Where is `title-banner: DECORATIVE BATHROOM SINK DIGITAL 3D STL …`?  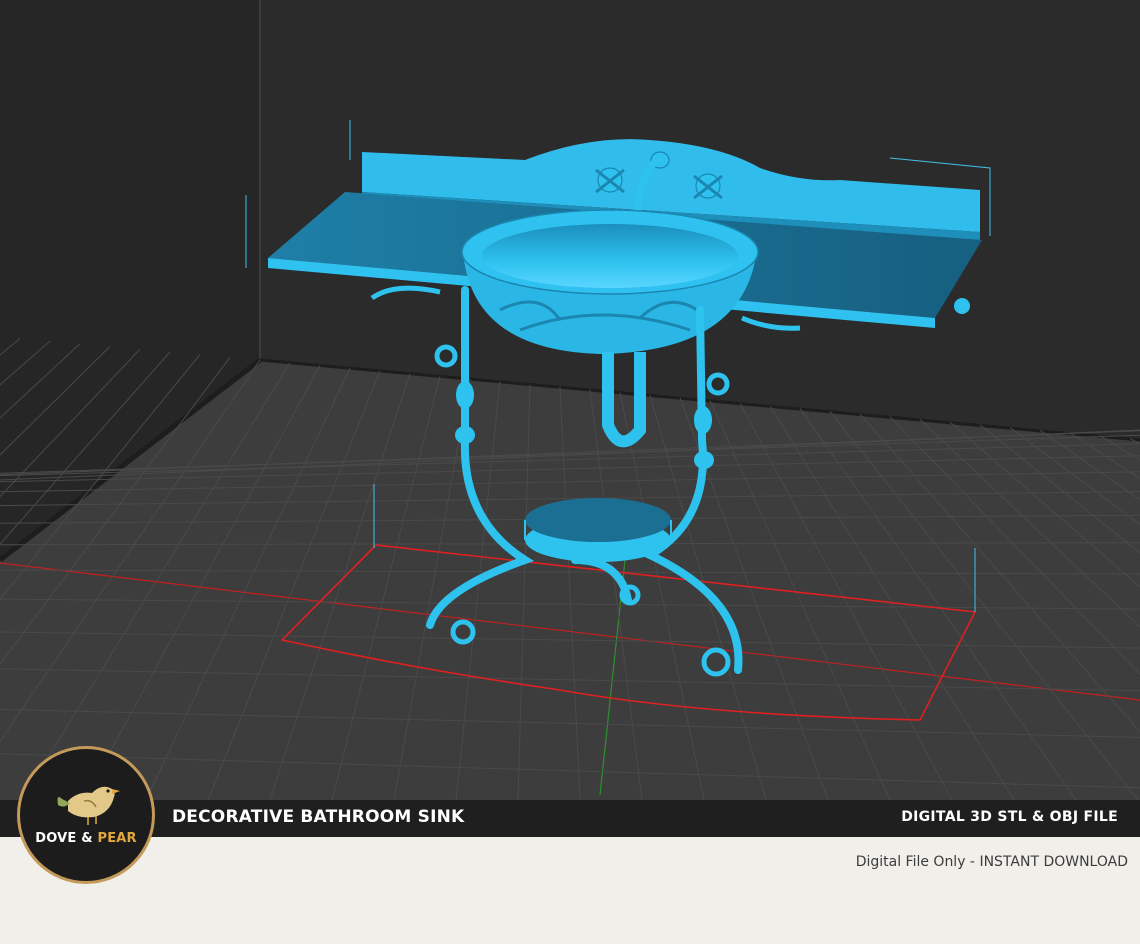
title-banner: DECORATIVE BATHROOM SINK DIGITAL 3D STL … is located at coordinates (570, 818).